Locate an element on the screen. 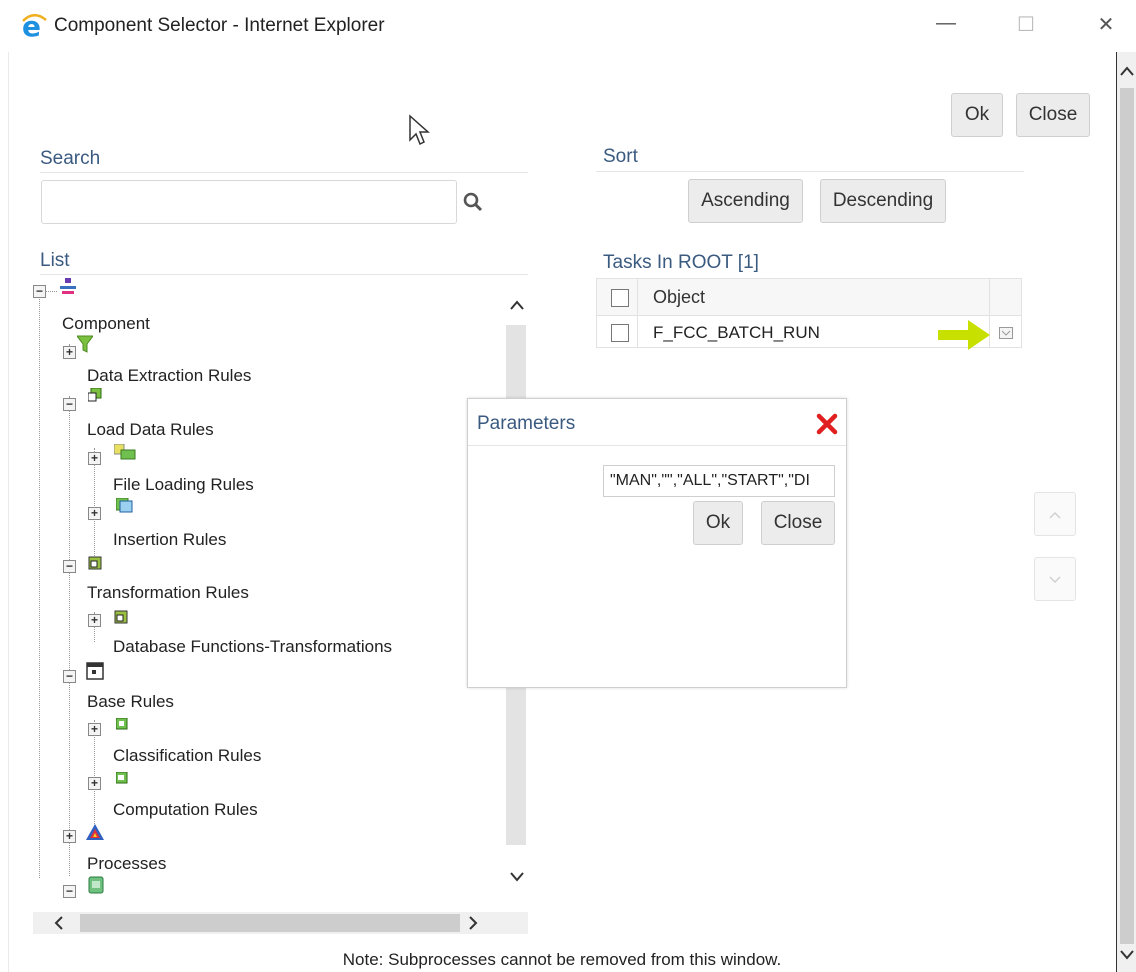  base-rules-icon is located at coordinates (95, 671).